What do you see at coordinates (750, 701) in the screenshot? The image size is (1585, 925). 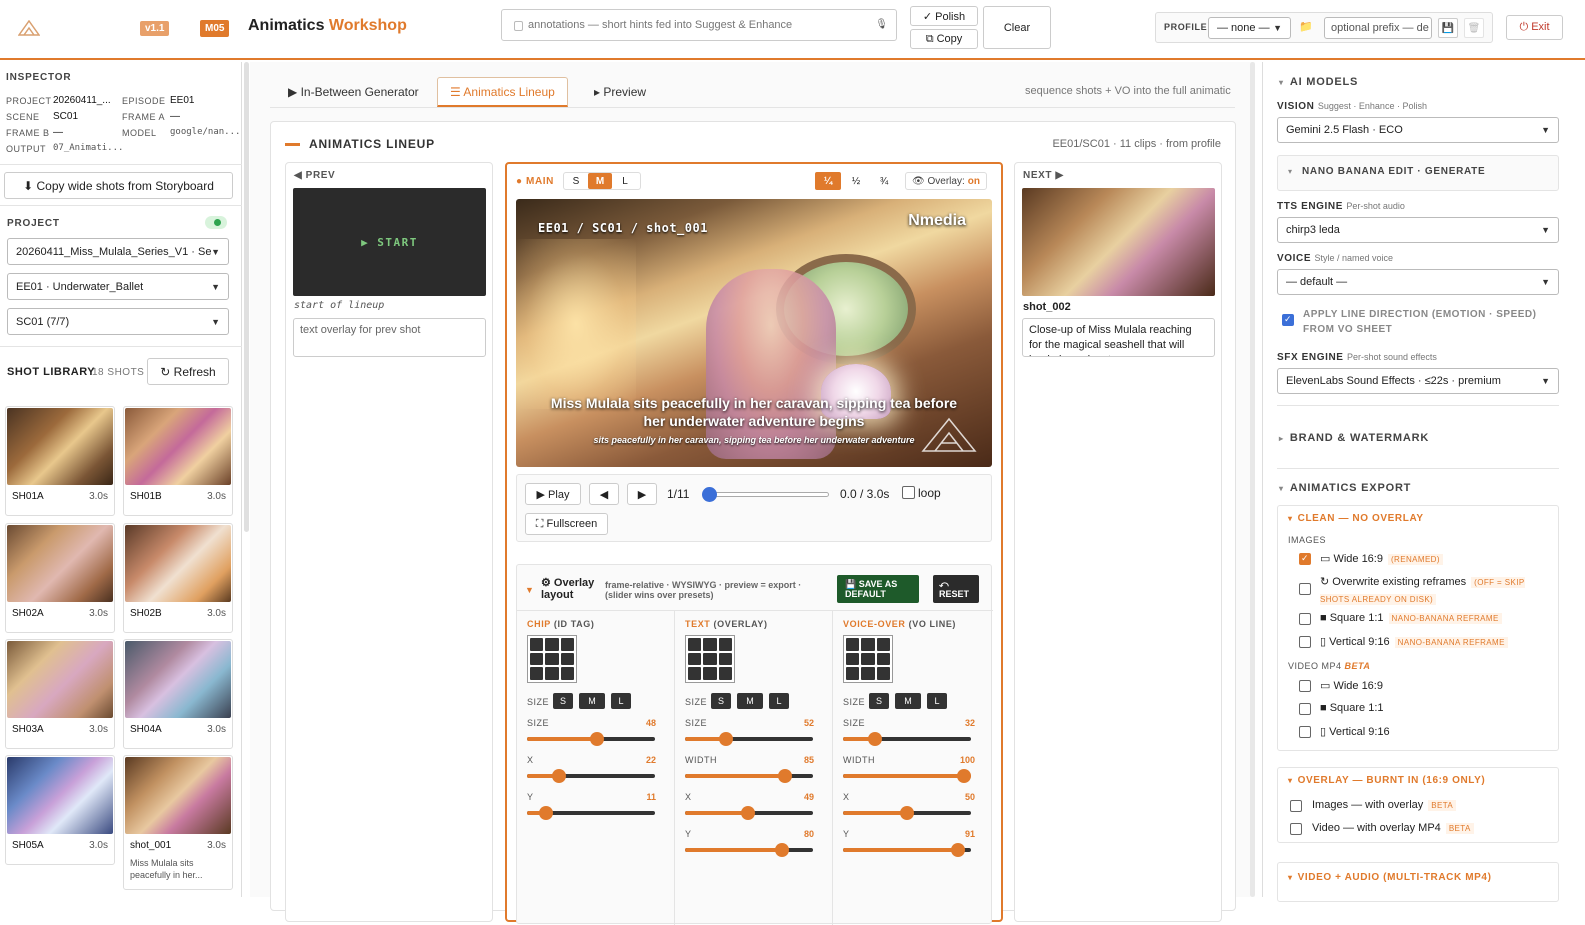 I see `text-size-m: M` at bounding box center [750, 701].